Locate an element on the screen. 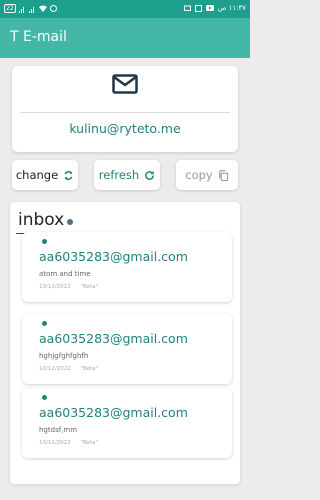 Image resolution: width=320 pixels, height=500 pixels. inbox-indicator is located at coordinates (70, 222).